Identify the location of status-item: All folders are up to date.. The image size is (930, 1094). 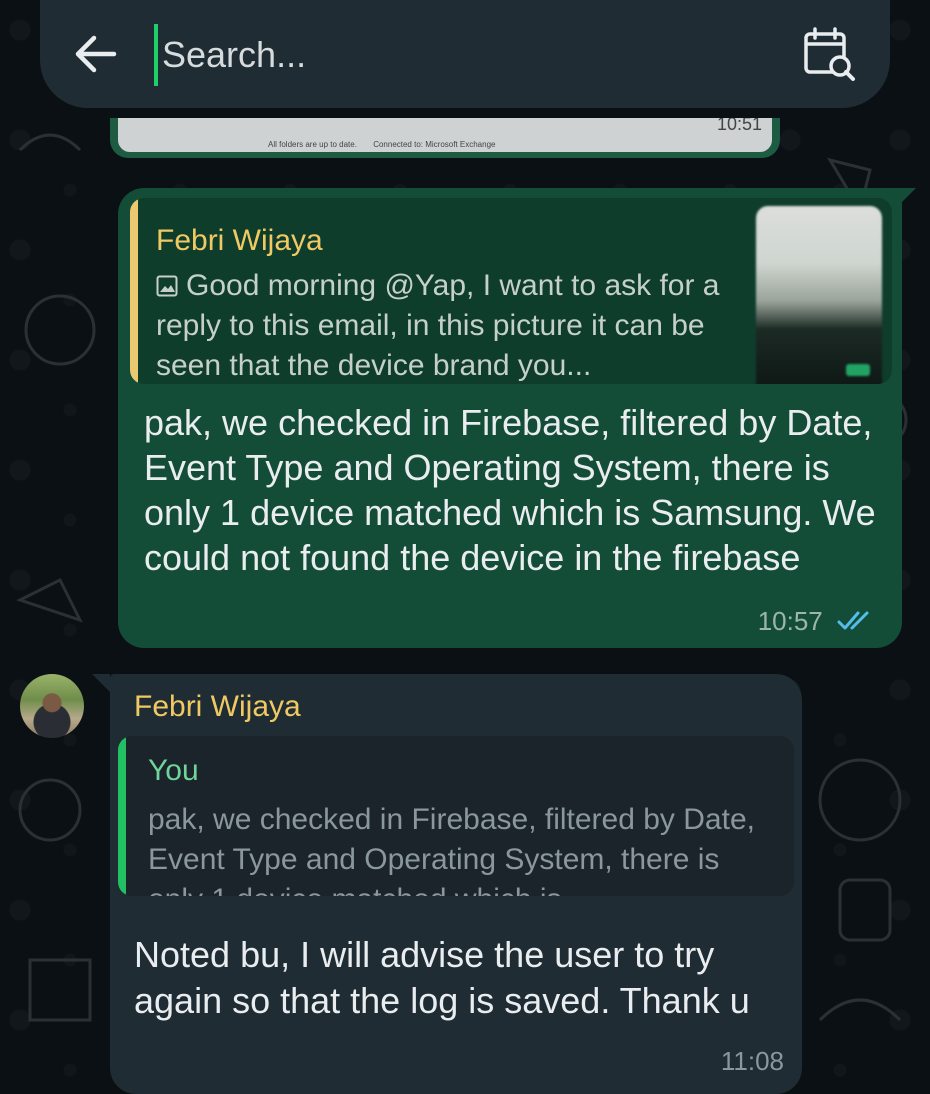
(312, 144).